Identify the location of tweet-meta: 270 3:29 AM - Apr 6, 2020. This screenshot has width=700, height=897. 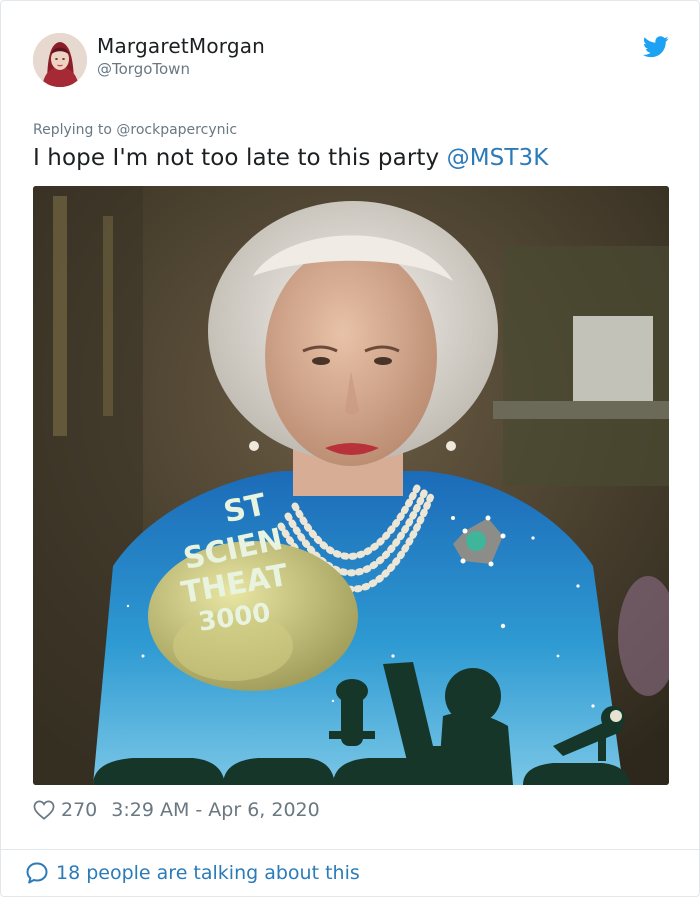
(176, 810).